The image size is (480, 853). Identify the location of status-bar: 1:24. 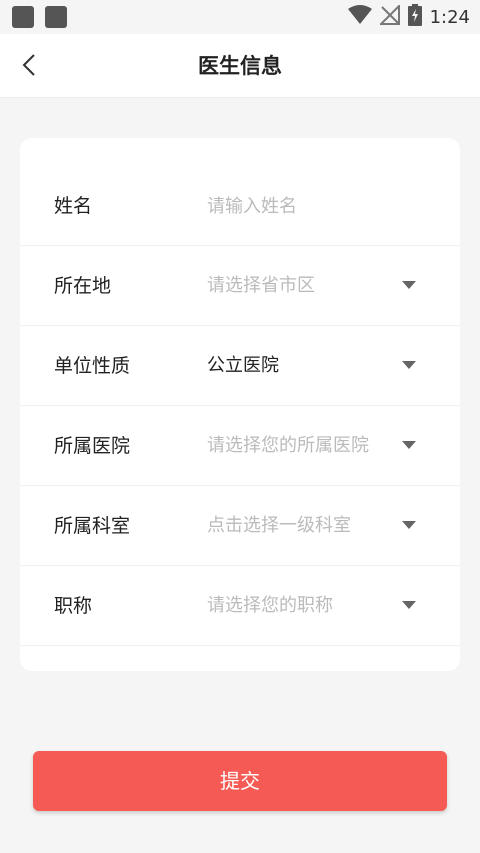
(240, 17).